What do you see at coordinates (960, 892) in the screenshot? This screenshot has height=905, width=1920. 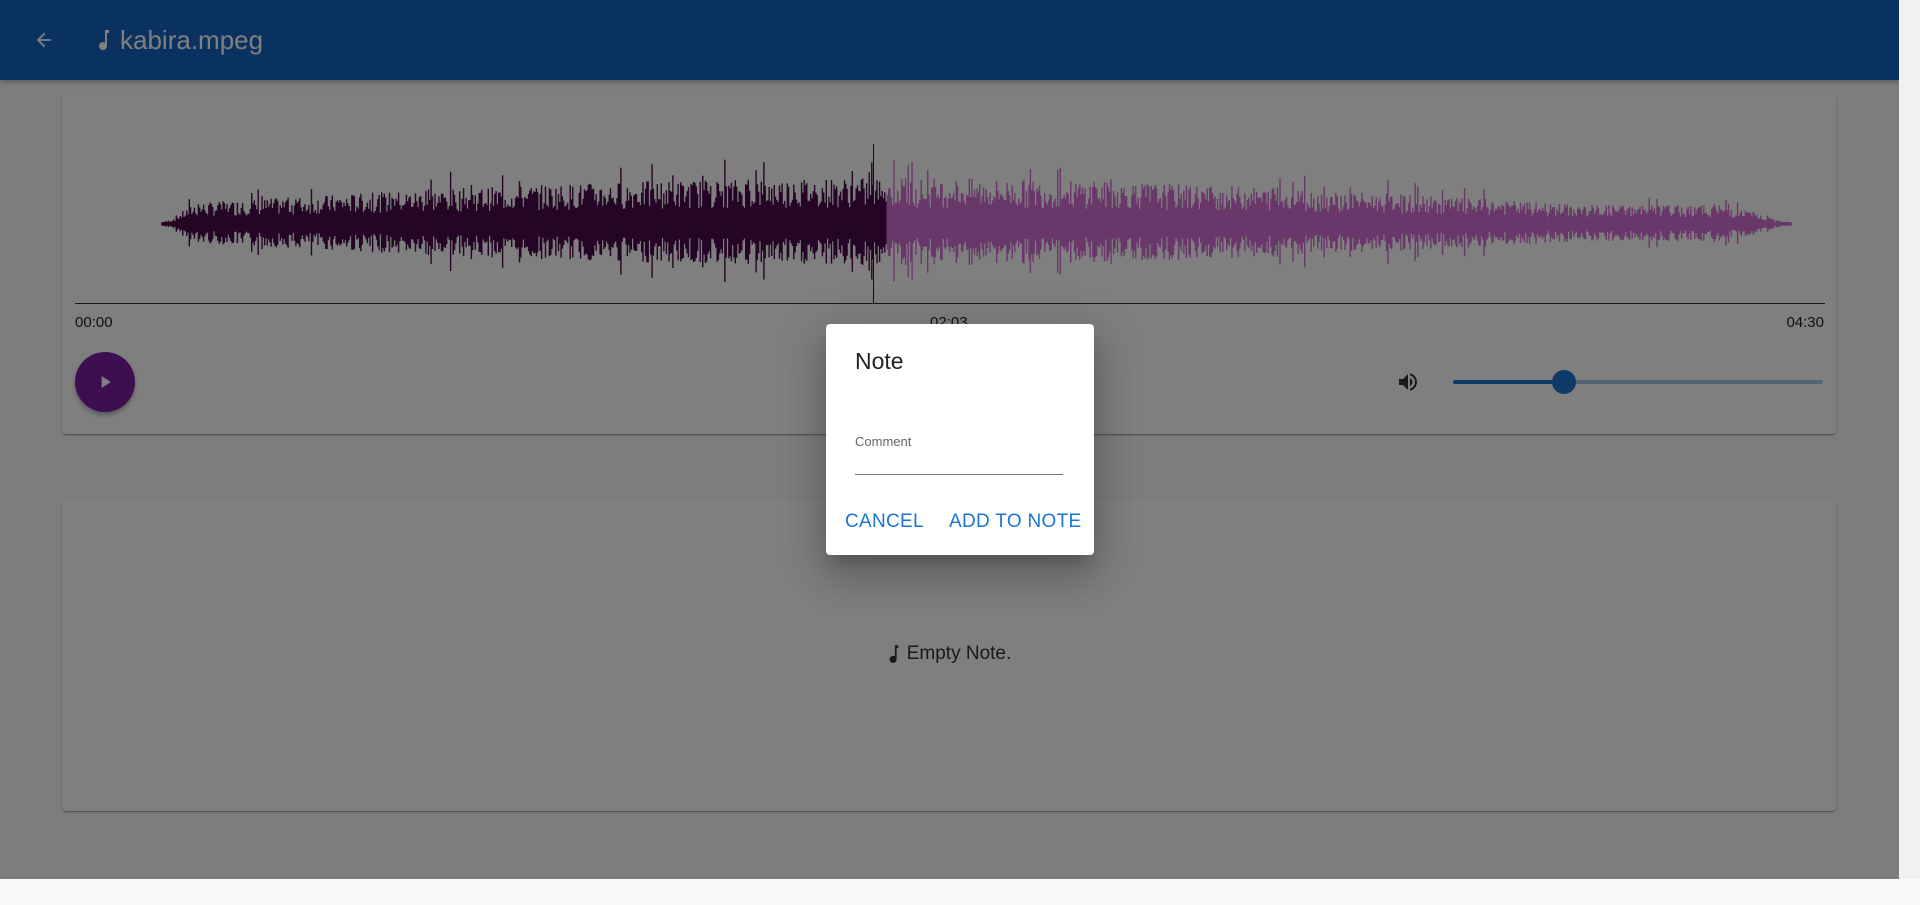 I see `page-bottom` at bounding box center [960, 892].